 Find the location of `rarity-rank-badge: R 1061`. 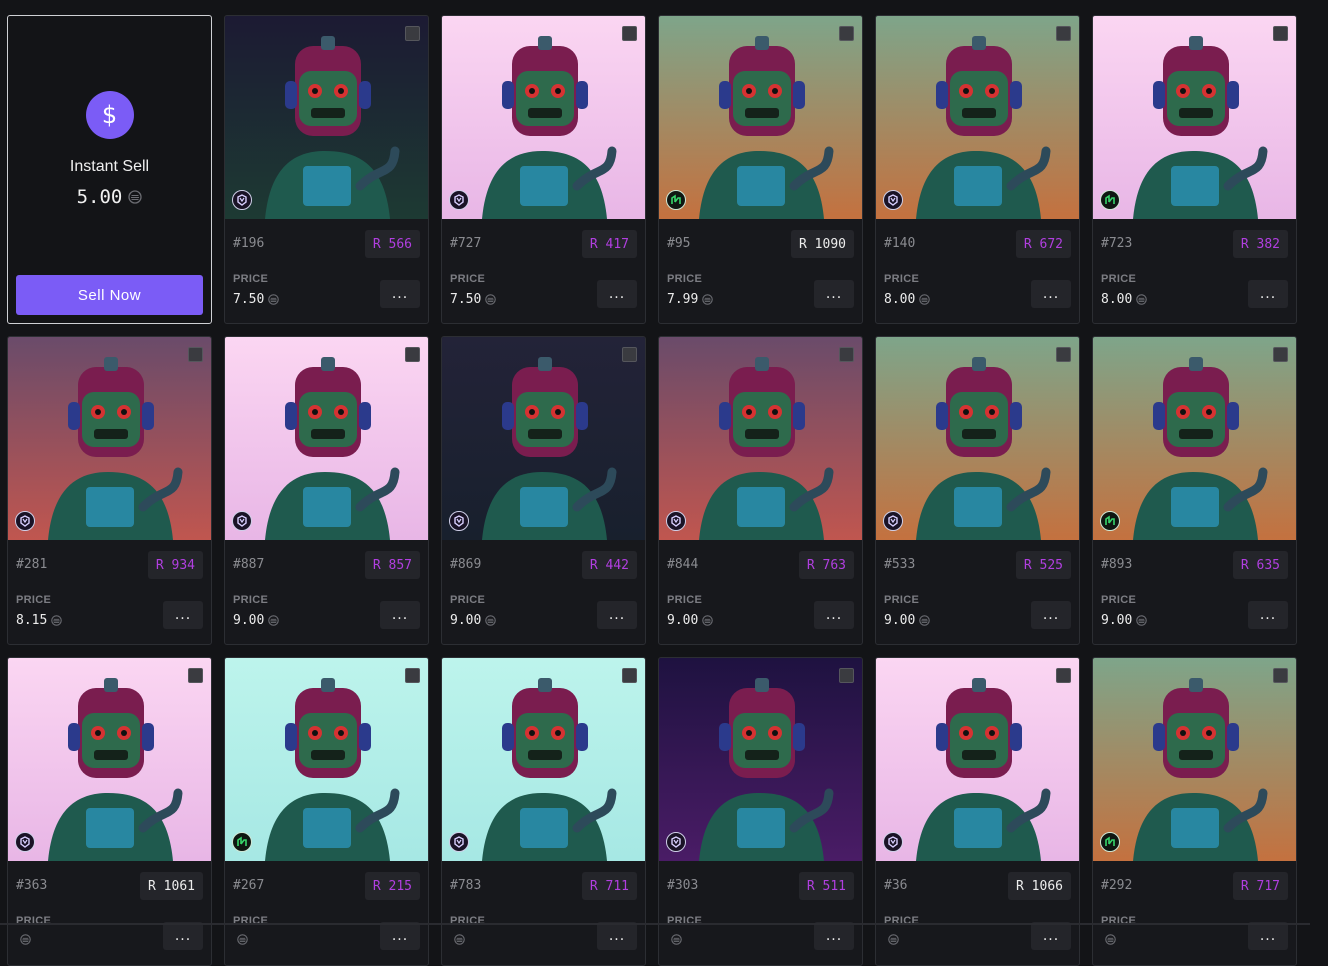

rarity-rank-badge: R 1061 is located at coordinates (171, 886).